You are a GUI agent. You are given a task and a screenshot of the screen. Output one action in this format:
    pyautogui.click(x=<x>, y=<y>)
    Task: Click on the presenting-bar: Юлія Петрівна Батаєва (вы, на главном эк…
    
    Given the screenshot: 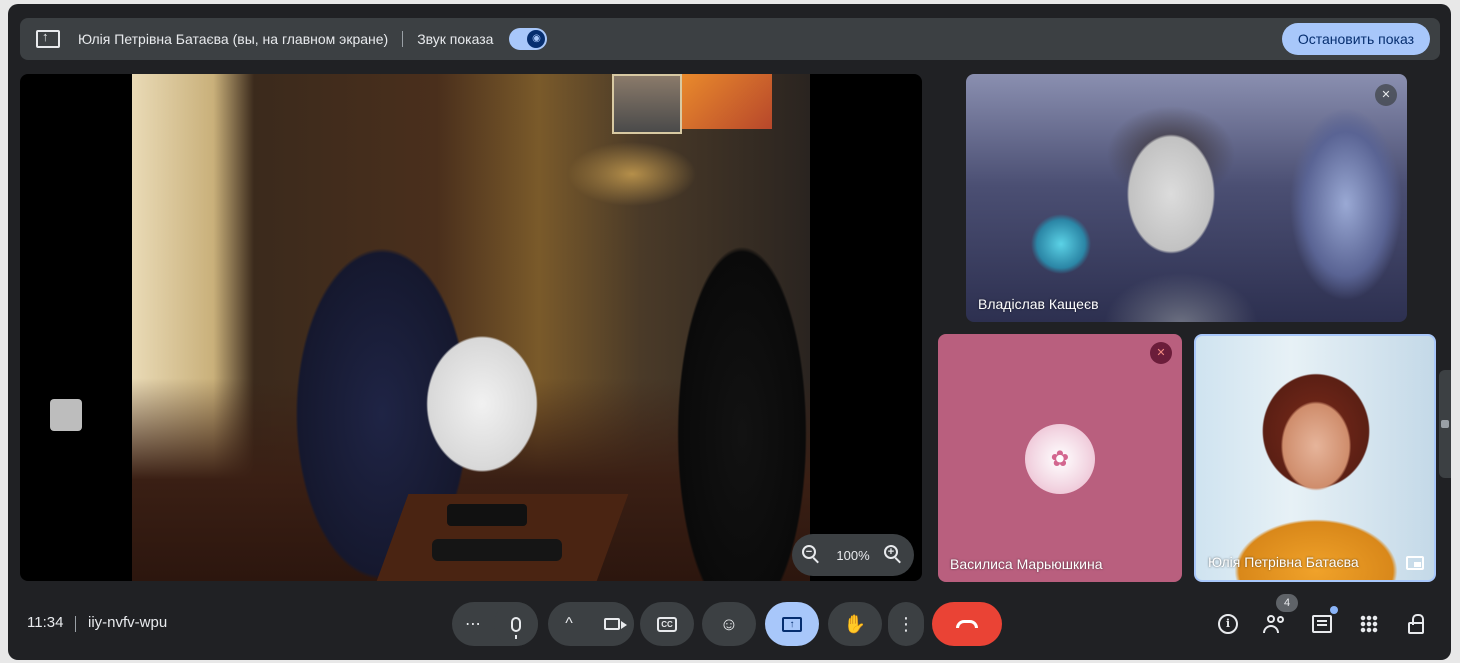 What is the action you would take?
    pyautogui.click(x=730, y=39)
    